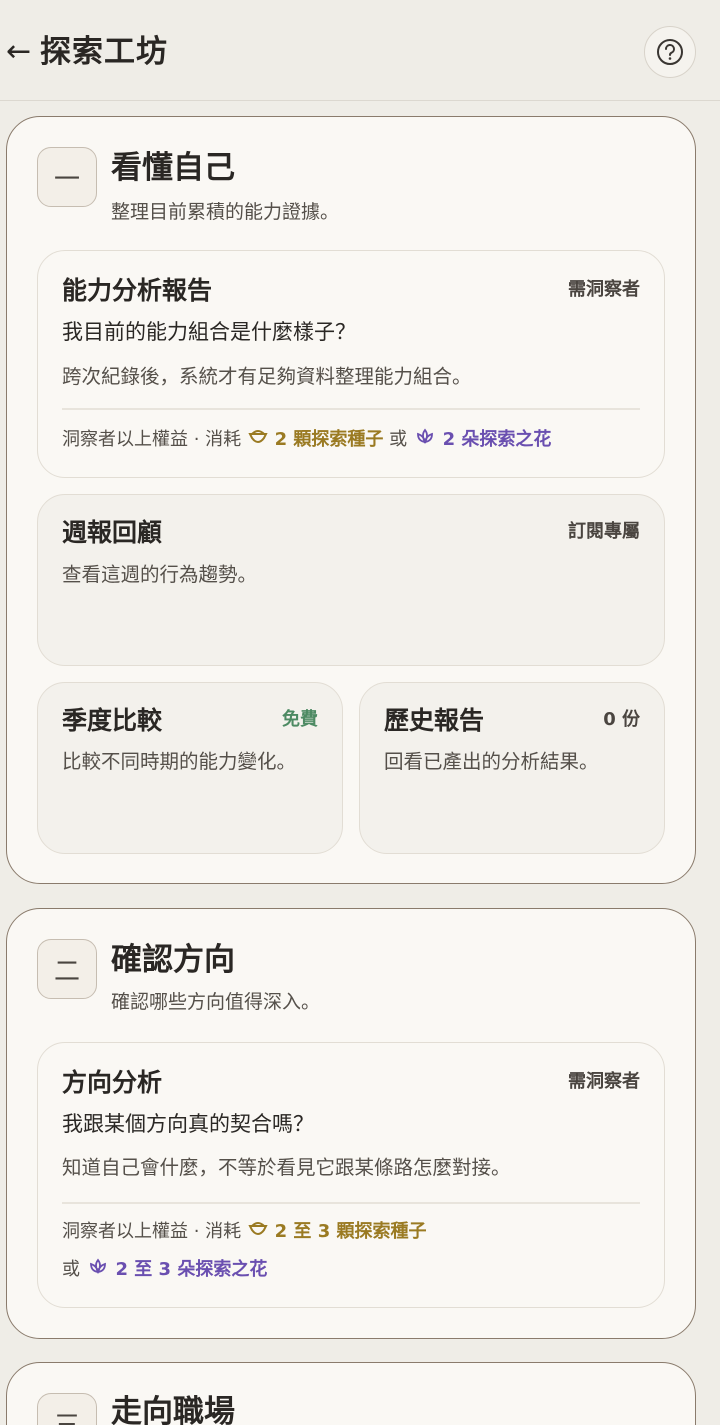 The image size is (720, 1425). What do you see at coordinates (209, 332) in the screenshot?
I see `card-question: 我目前的能力組合是什麼樣子？` at bounding box center [209, 332].